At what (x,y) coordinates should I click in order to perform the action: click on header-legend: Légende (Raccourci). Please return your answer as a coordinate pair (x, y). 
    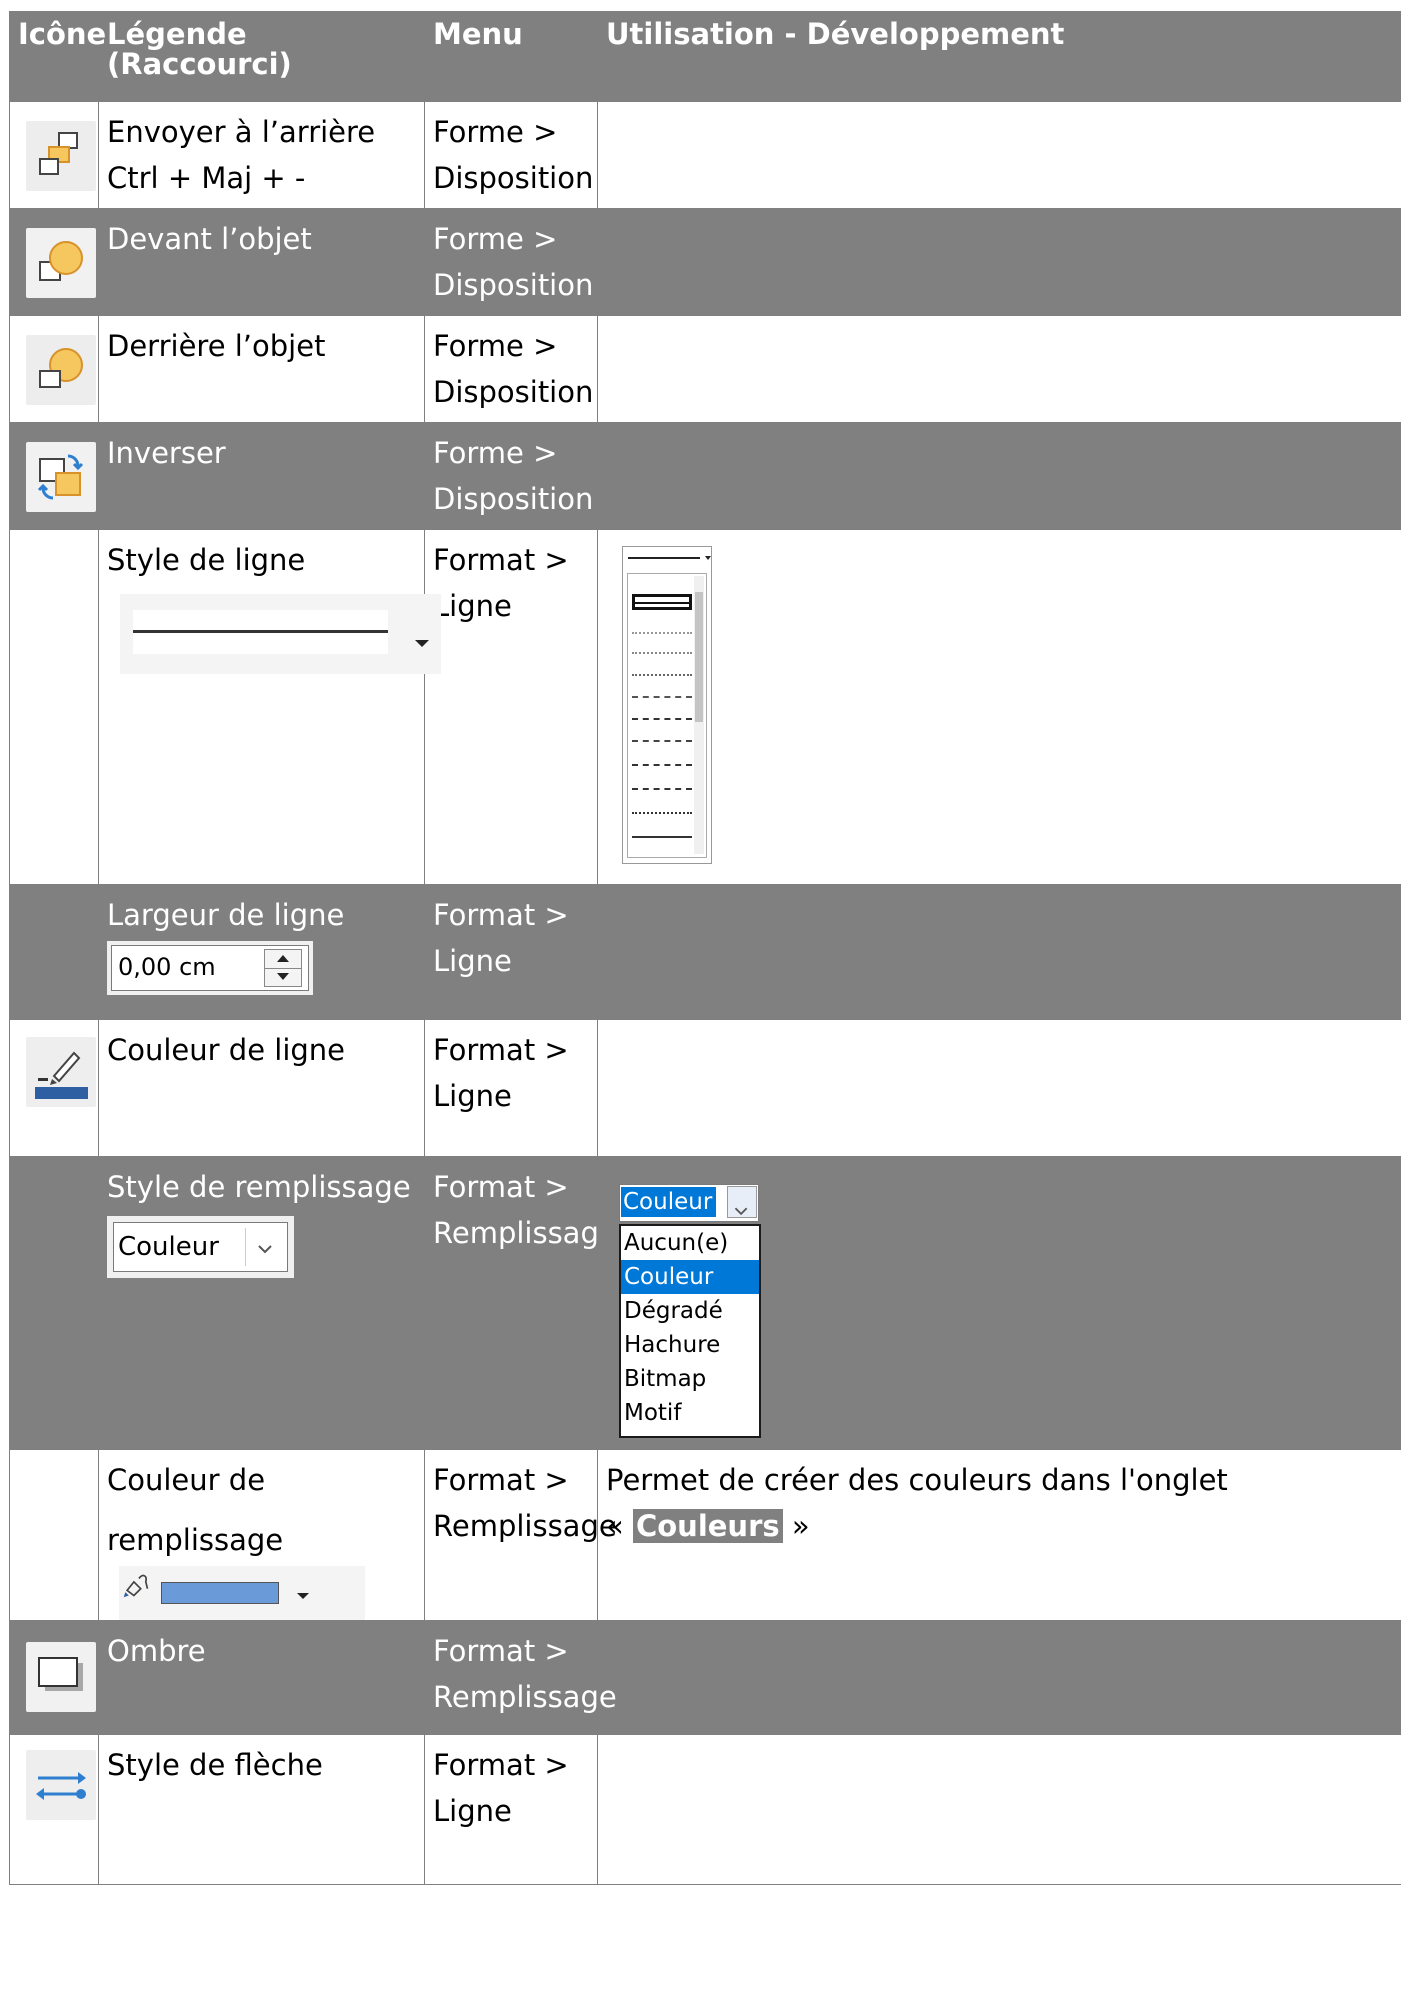
    Looking at the image, I should click on (261, 56).